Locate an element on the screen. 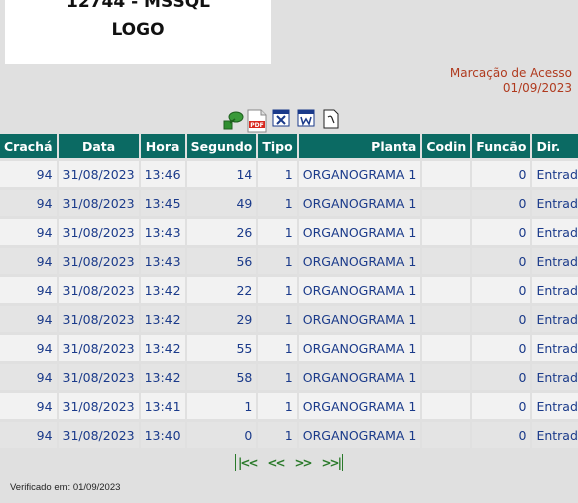  cell-segundo: 55 is located at coordinates (221, 348).